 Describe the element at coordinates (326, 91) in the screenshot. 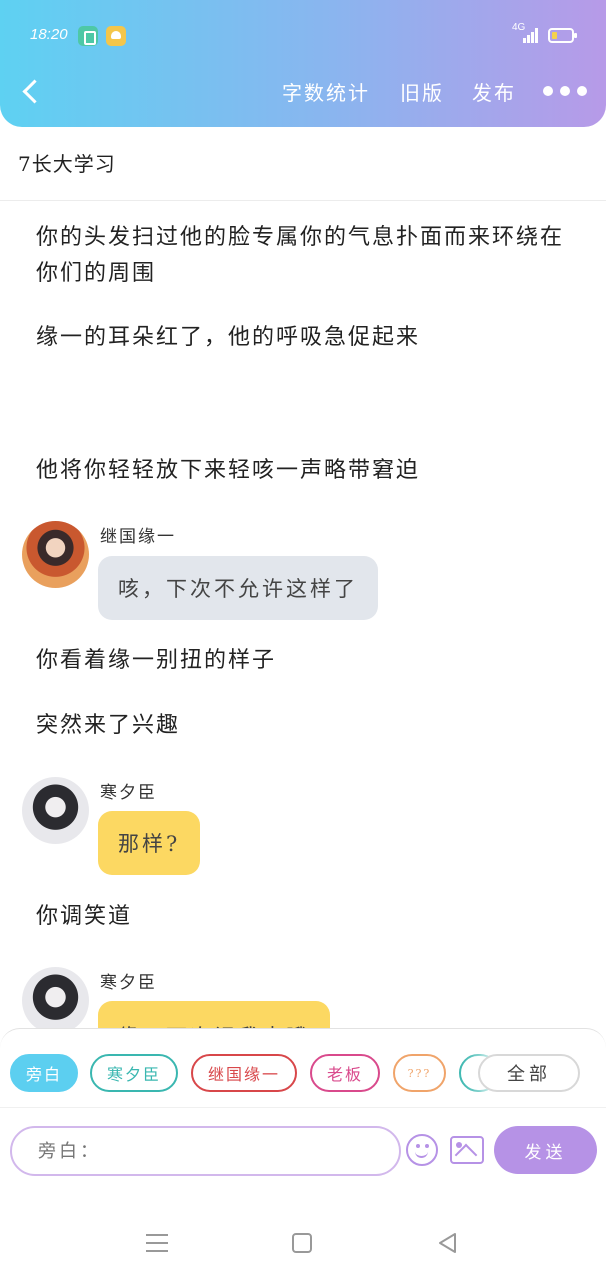

I see `word-count-button: 字数统计` at that location.